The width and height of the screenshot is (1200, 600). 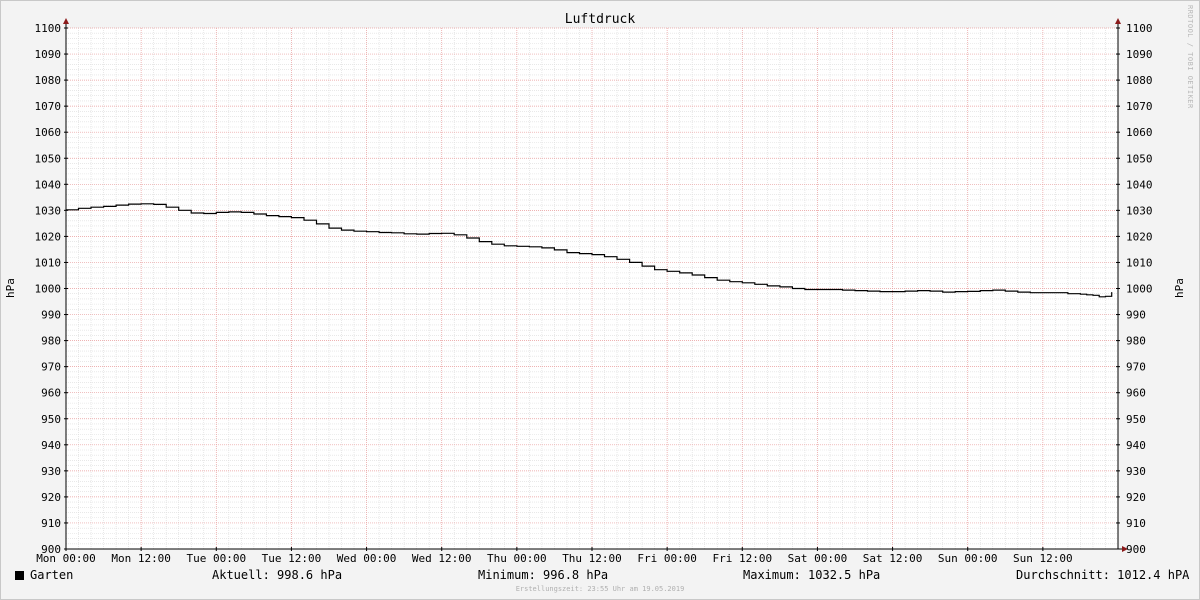 I want to click on y-tick-label-left: 1060, so click(x=48, y=132).